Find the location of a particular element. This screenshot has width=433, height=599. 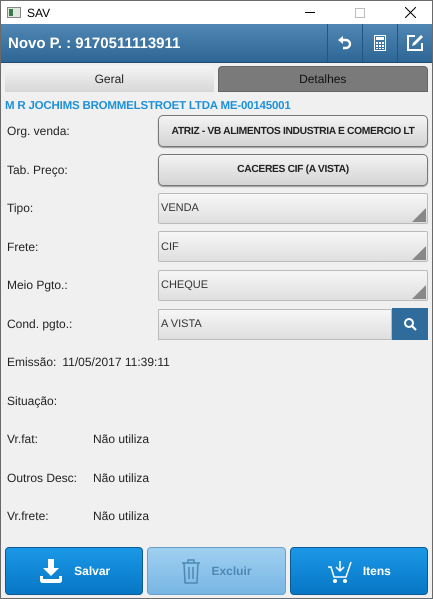

select-button: CACERES CIF (A VISTA) is located at coordinates (293, 170).